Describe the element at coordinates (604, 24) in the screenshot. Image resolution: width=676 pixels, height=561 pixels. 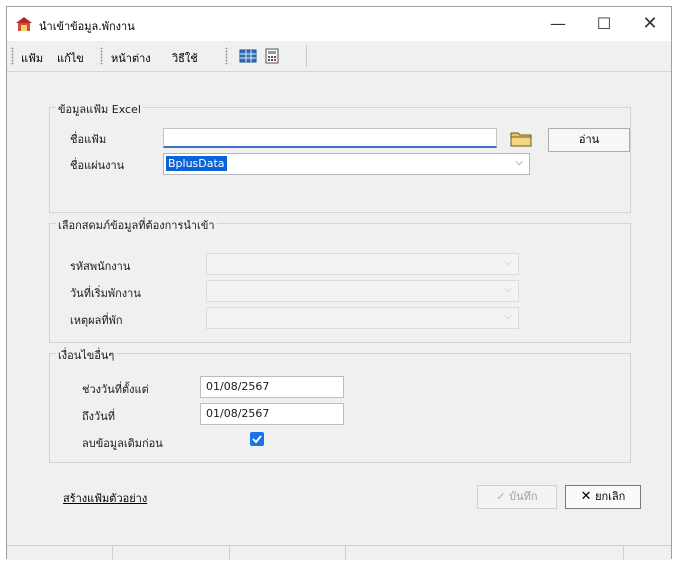
I see `maximize-button: ☐` at that location.